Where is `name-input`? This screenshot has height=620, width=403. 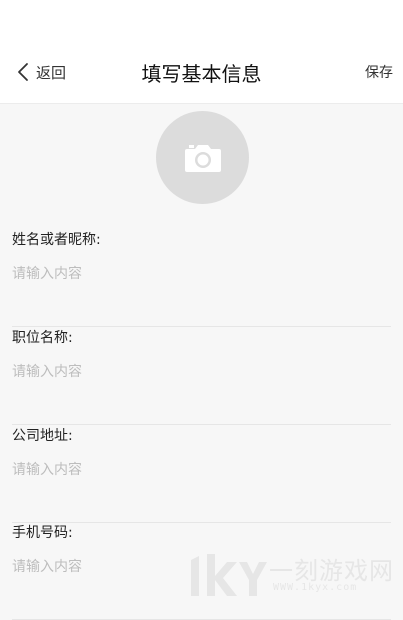 name-input is located at coordinates (201, 274).